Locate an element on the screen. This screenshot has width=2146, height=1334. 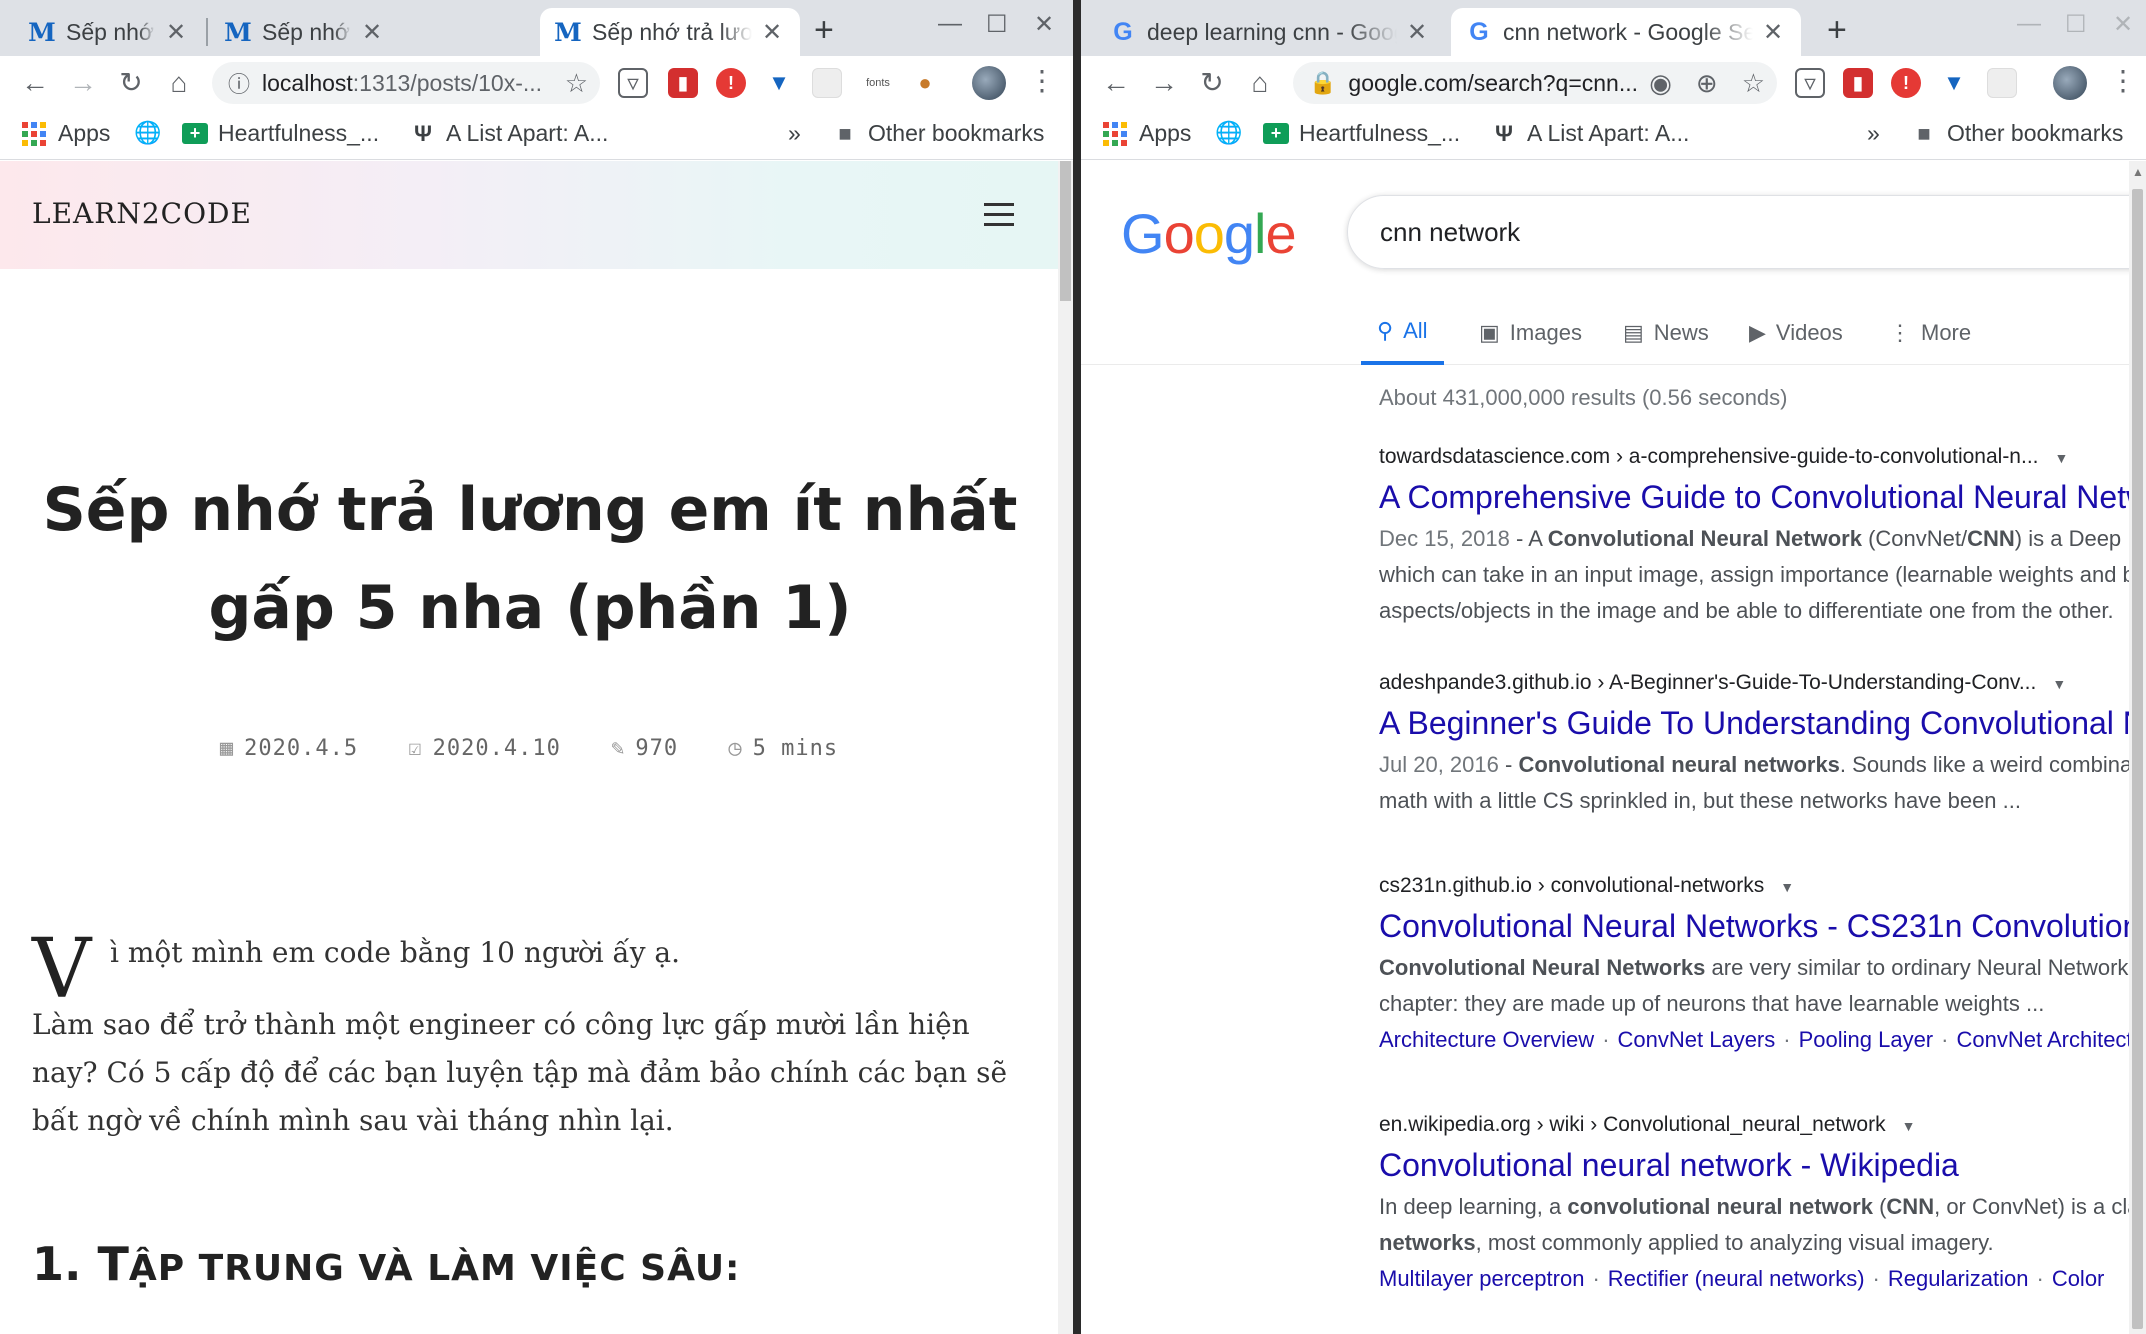
sitelink: Rectifier (neural networks) is located at coordinates (1736, 1278).